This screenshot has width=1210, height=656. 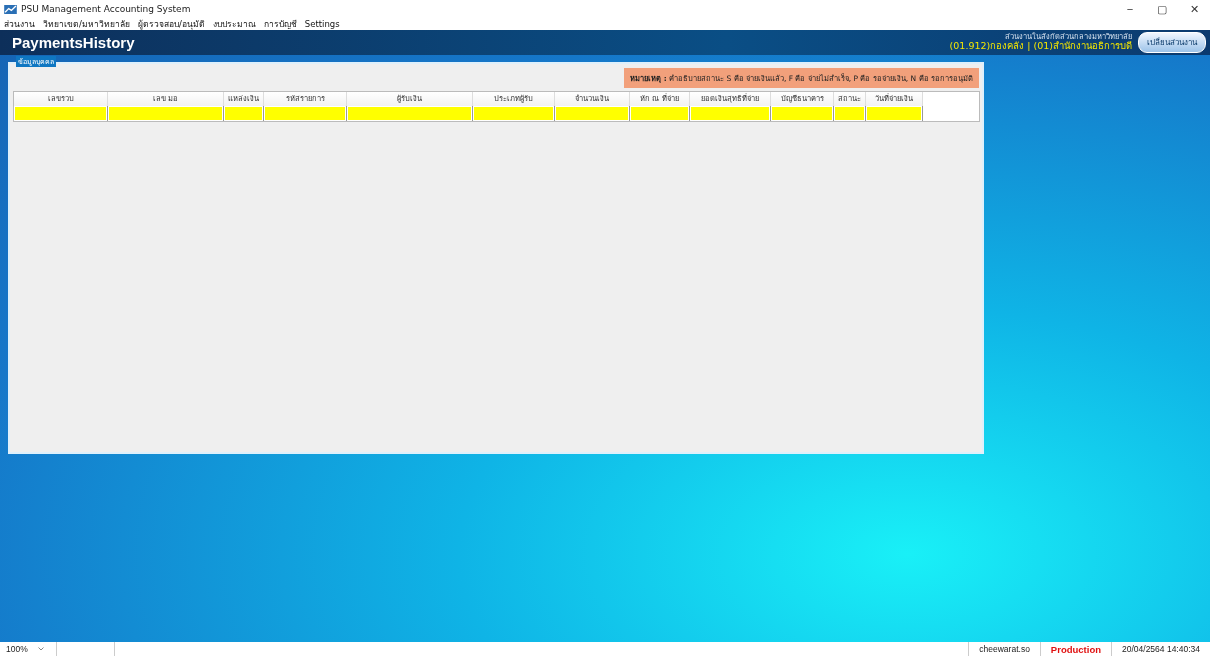 What do you see at coordinates (73, 42) in the screenshot?
I see `page-title: PaymentsHistory` at bounding box center [73, 42].